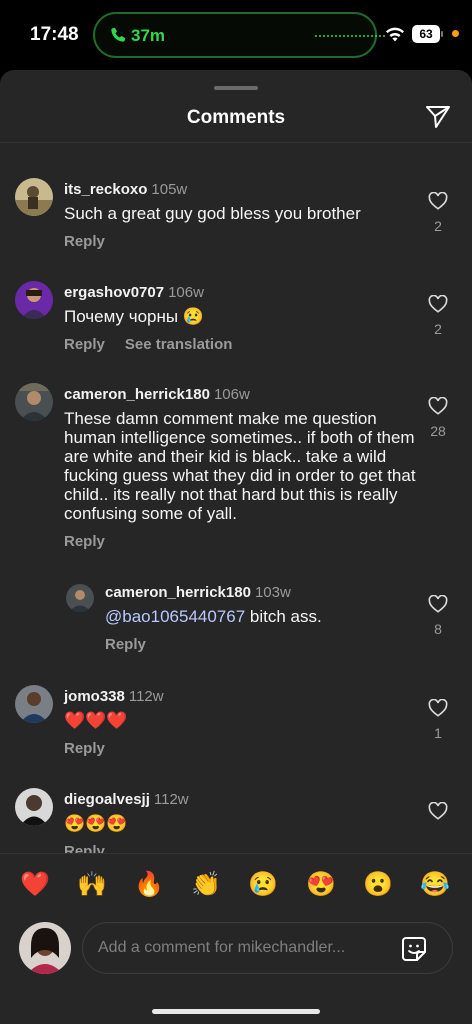 The height and width of the screenshot is (1024, 472). What do you see at coordinates (118, 34) in the screenshot?
I see `phone-icon` at bounding box center [118, 34].